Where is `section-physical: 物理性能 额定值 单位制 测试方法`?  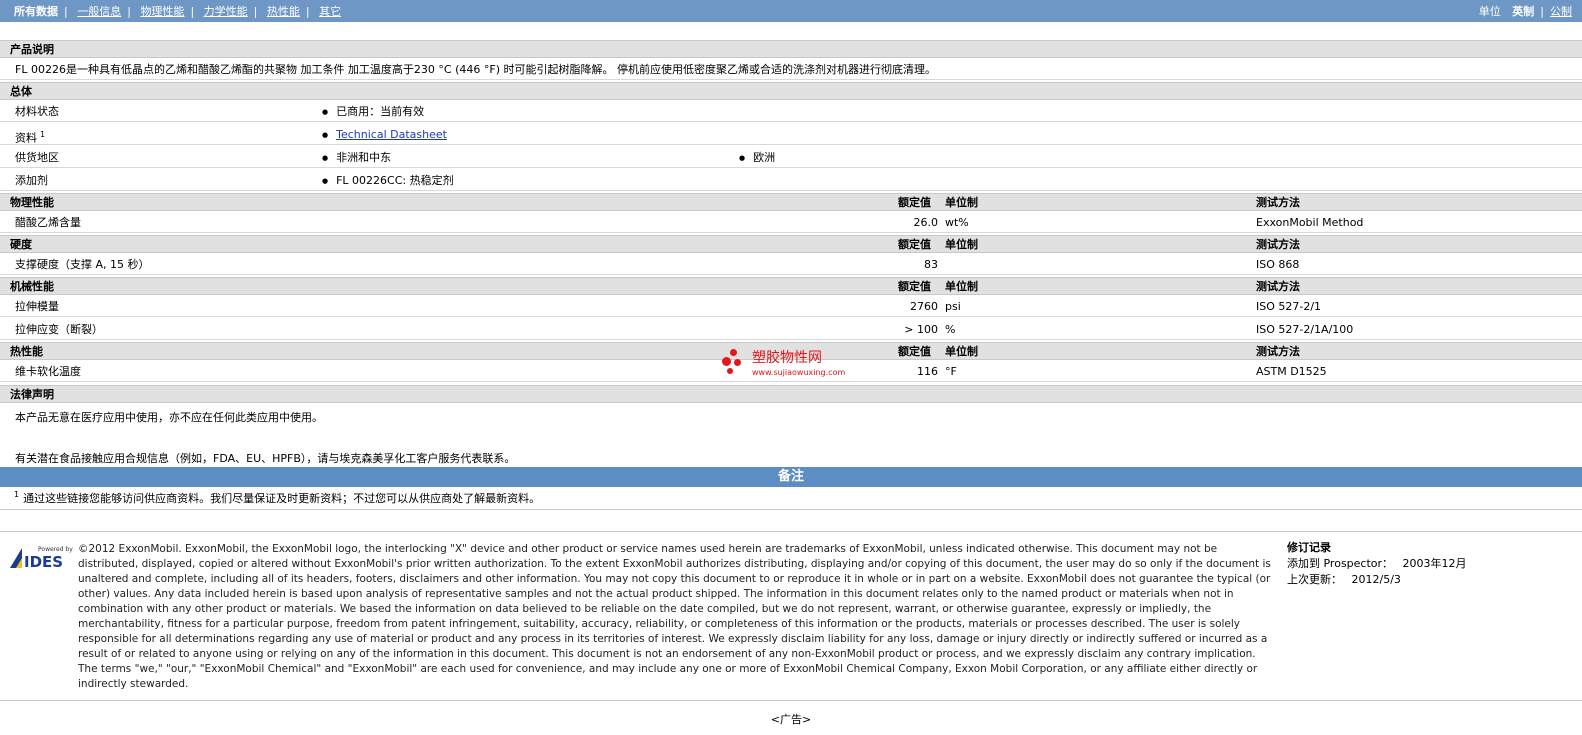 section-physical: 物理性能 额定值 单位制 测试方法 is located at coordinates (791, 202).